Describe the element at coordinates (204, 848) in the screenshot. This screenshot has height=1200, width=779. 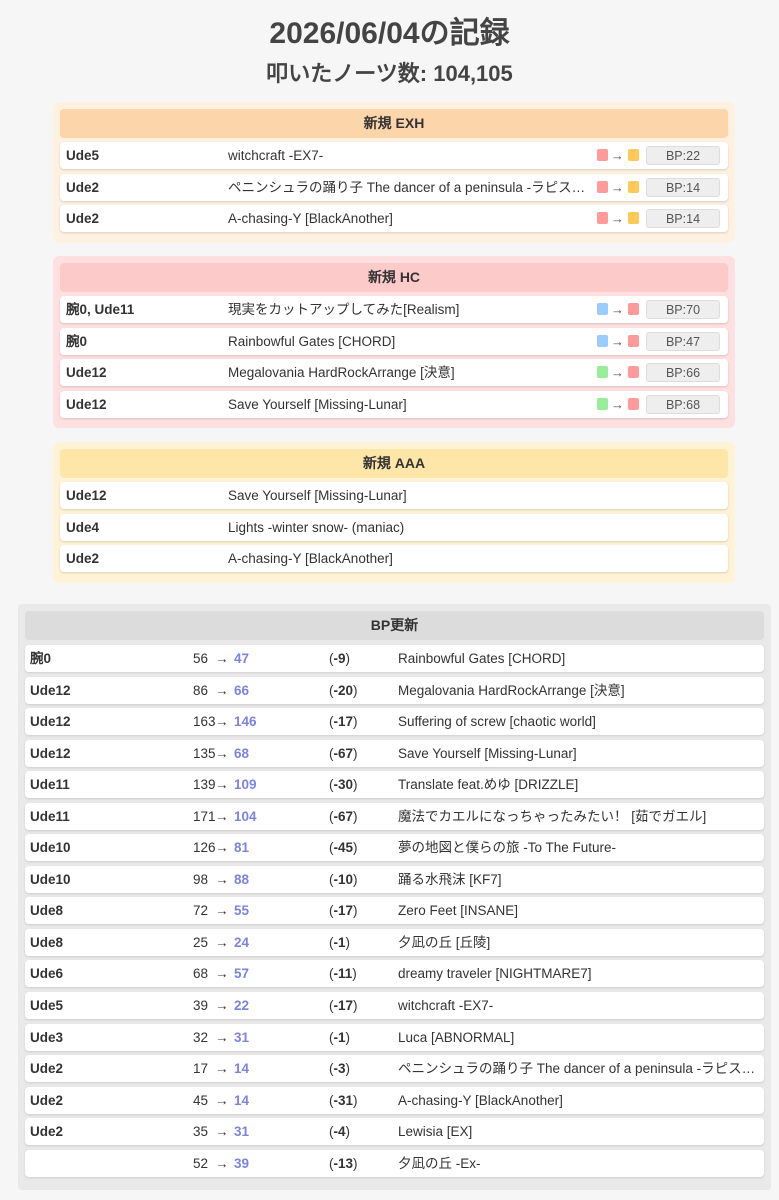
I see `old-bp: 126` at that location.